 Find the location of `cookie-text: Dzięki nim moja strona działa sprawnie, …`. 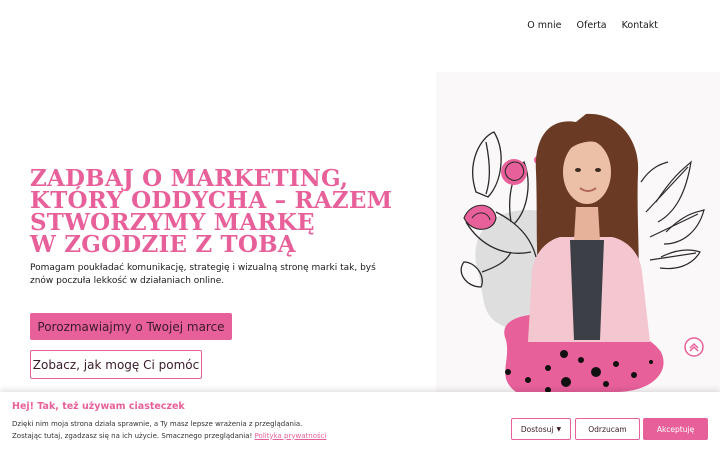

cookie-text: Dzięki nim moja strona działa sprawnie, … is located at coordinates (222, 430).